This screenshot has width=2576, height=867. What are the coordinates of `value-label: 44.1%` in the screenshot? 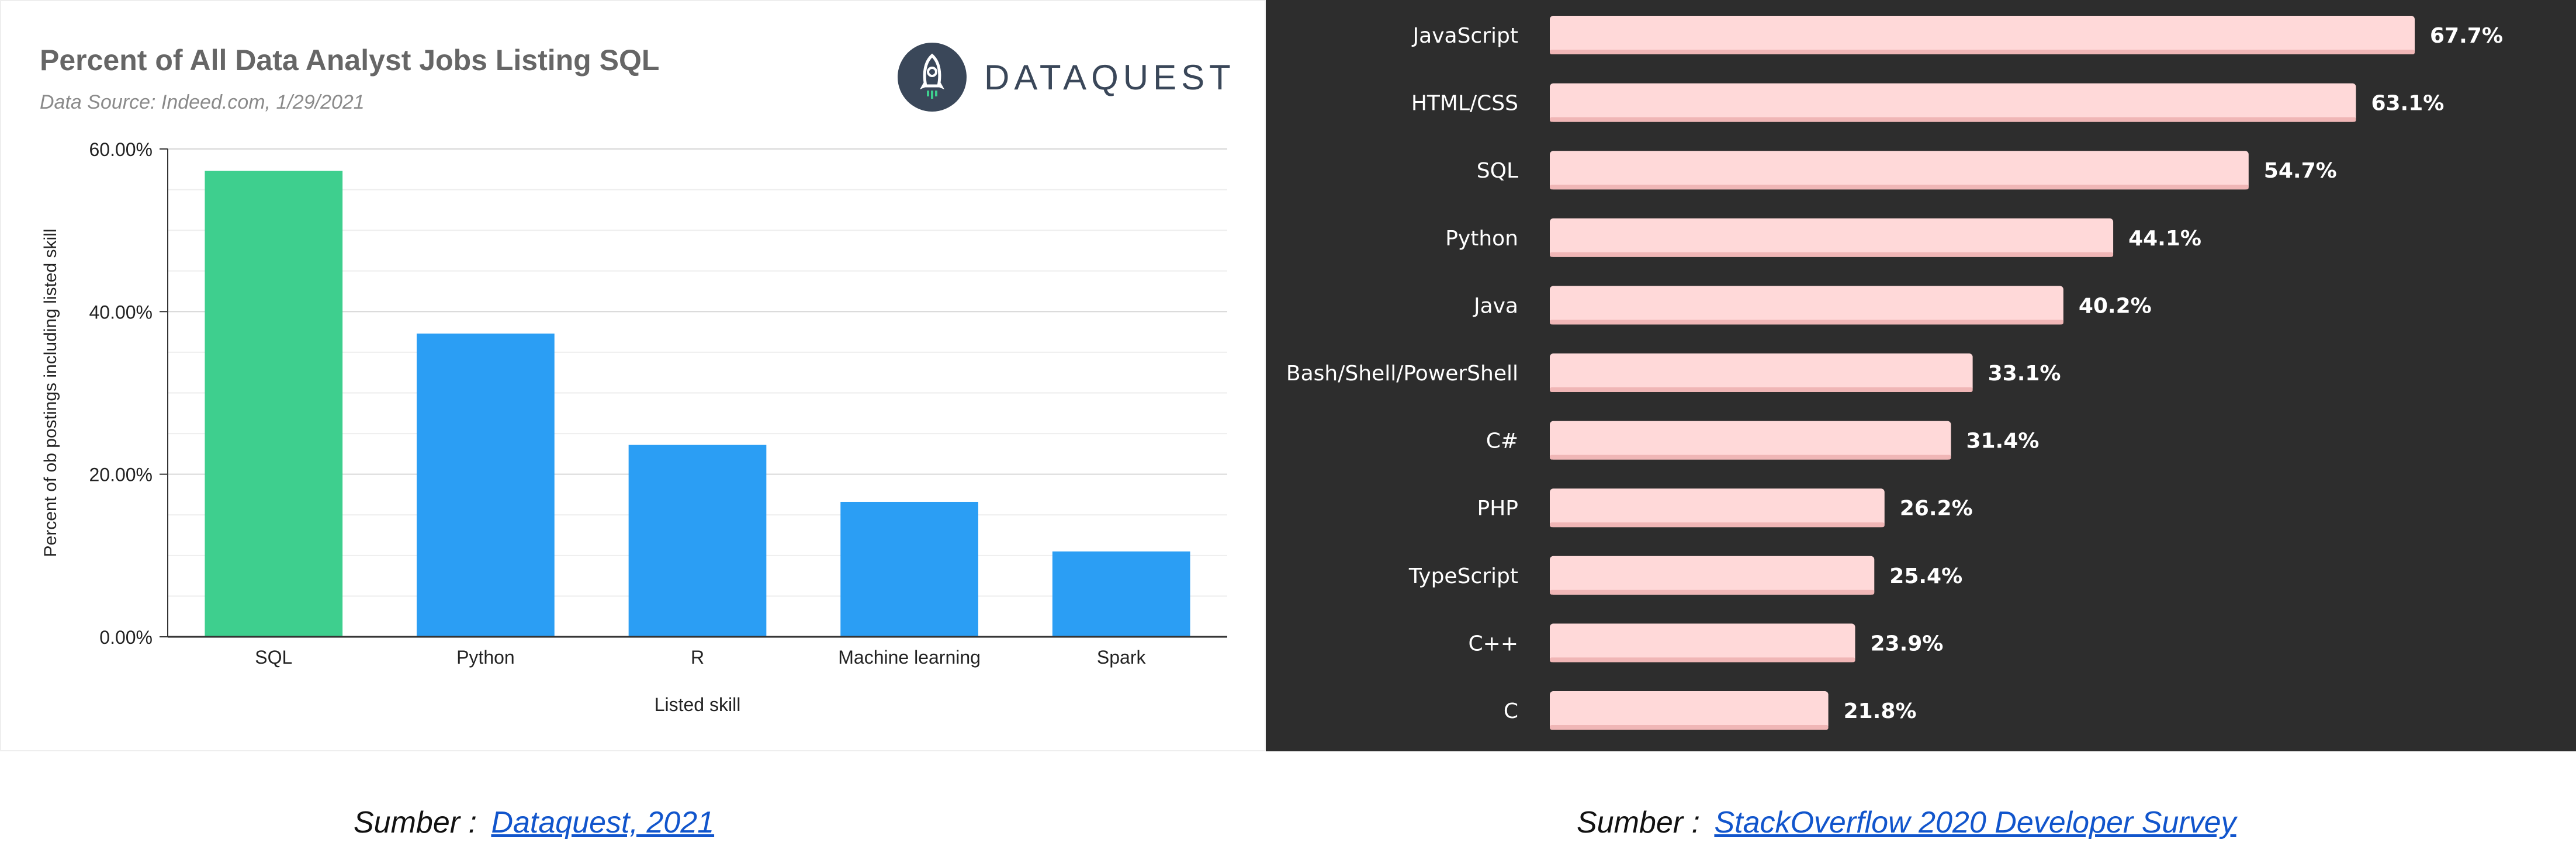 It's located at (2164, 239).